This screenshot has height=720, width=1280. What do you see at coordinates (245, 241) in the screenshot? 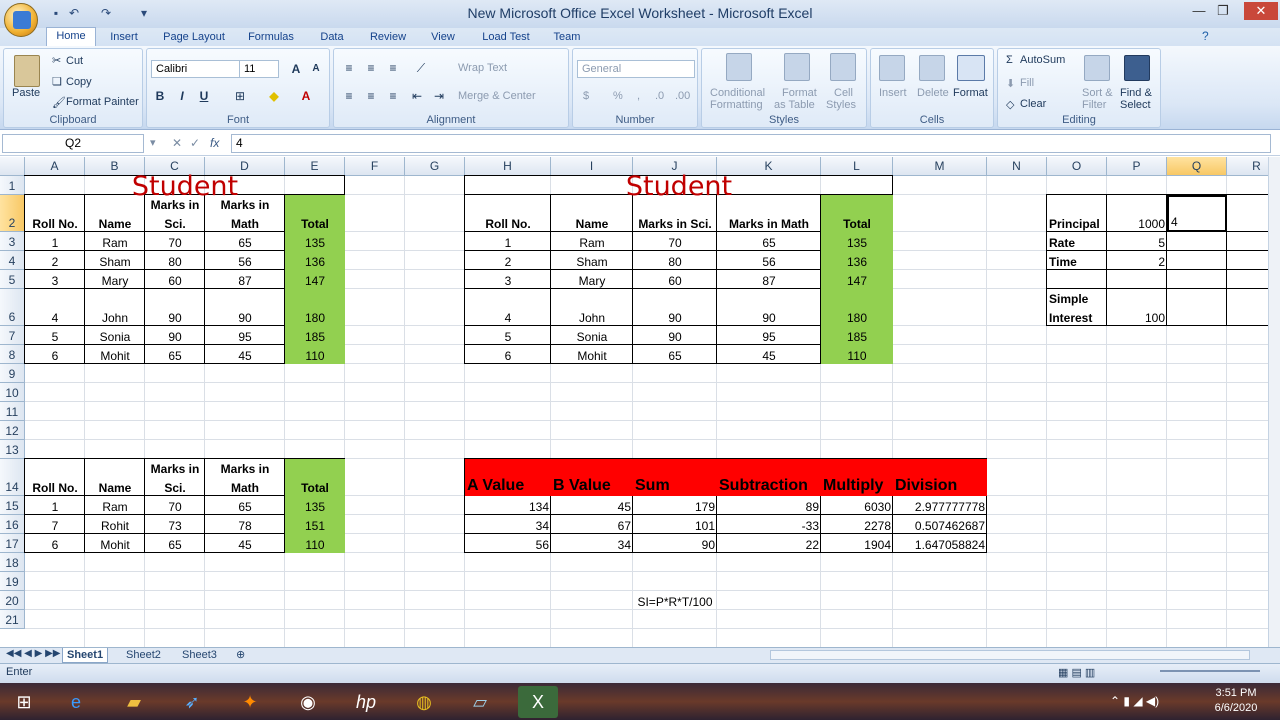
I see `table1-cell: 65` at bounding box center [245, 241].